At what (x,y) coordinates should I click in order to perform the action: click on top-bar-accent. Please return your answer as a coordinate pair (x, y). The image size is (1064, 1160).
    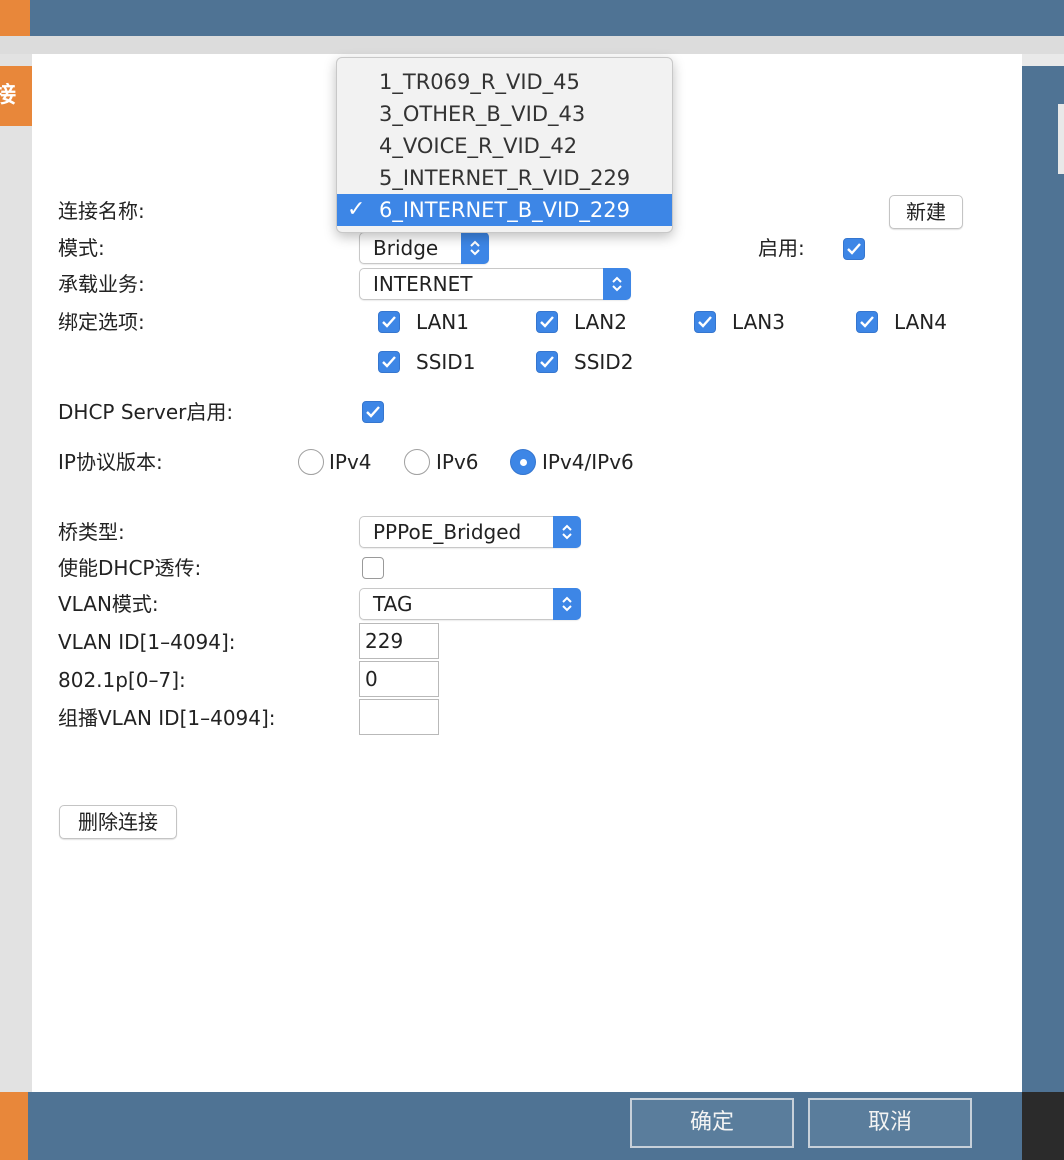
    Looking at the image, I should click on (15, 18).